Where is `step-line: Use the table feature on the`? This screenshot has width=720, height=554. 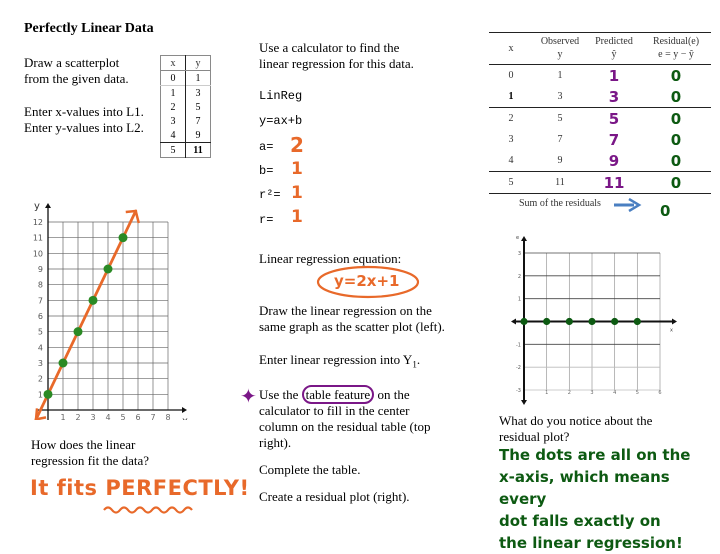 step-line: Use the table feature on the is located at coordinates (354, 394).